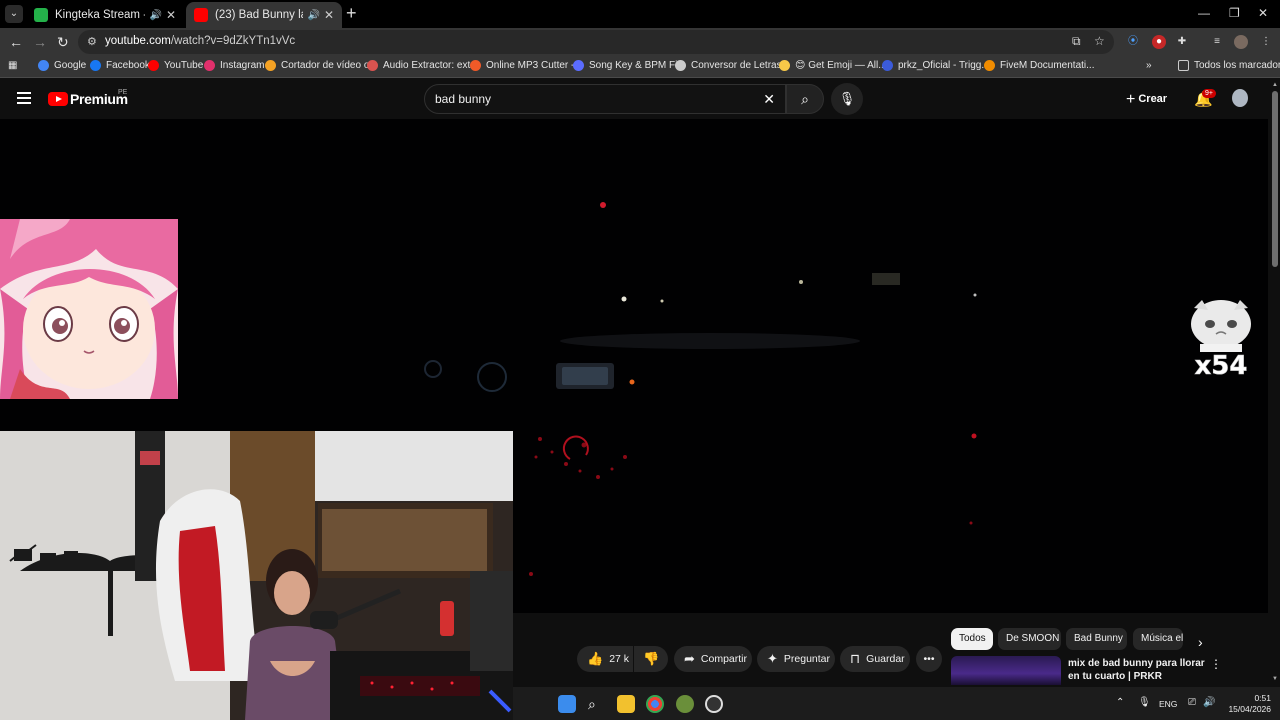 Image resolution: width=1280 pixels, height=720 pixels. I want to click on ask-label: Preguntar, so click(807, 659).